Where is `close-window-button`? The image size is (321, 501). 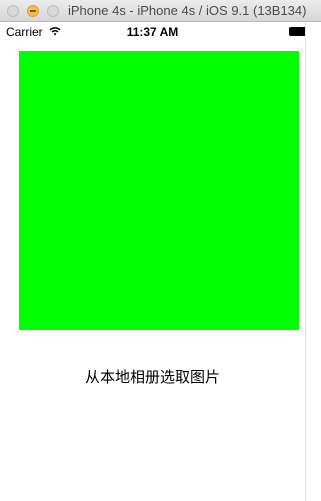
close-window-button is located at coordinates (13, 11).